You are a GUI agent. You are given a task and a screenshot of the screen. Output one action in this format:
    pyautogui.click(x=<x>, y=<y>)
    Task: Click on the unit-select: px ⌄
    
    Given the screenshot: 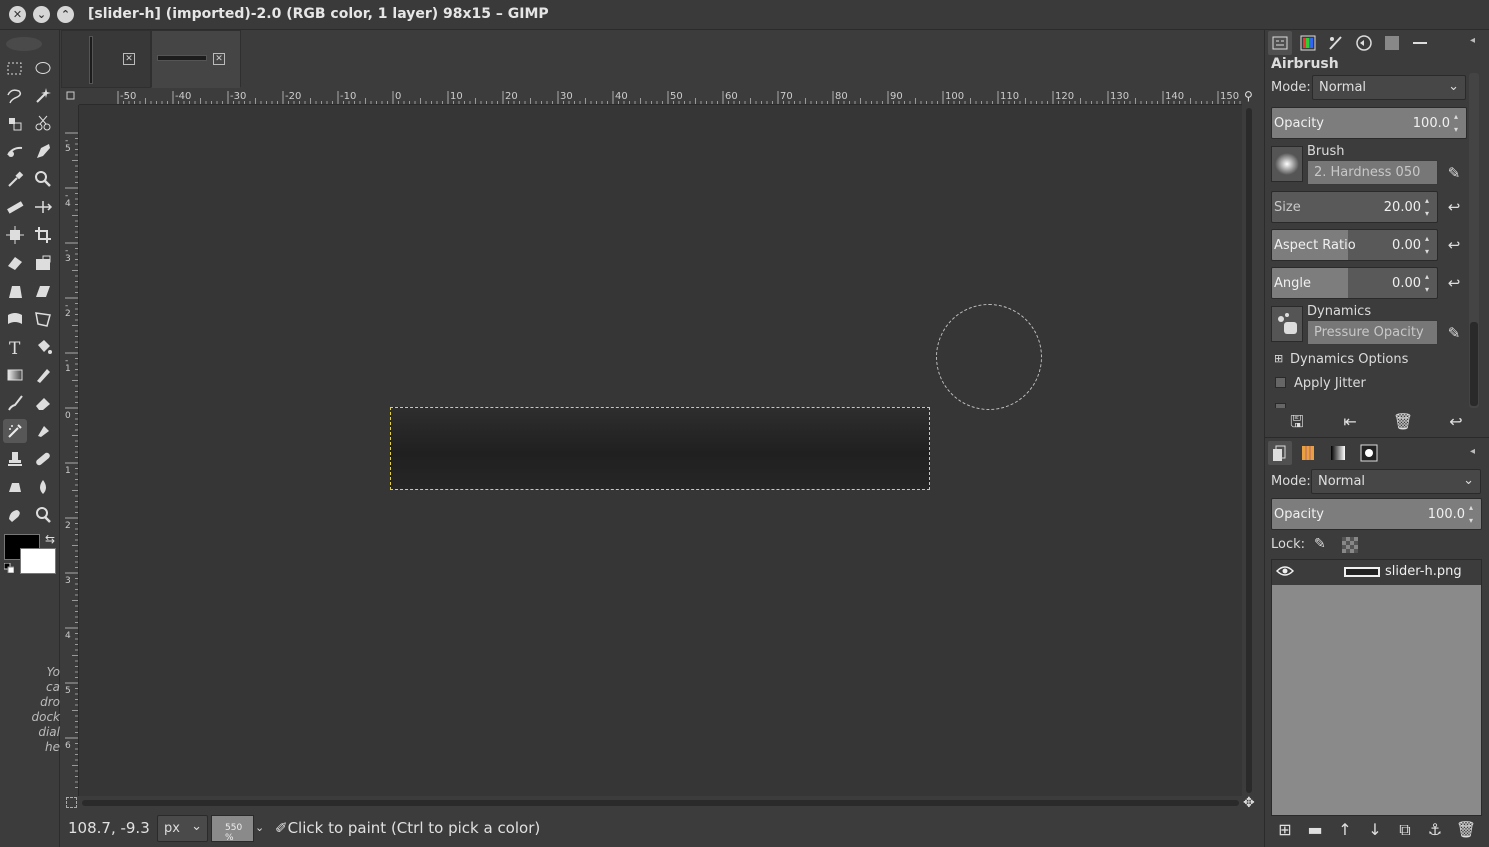 What is the action you would take?
    pyautogui.click(x=182, y=828)
    